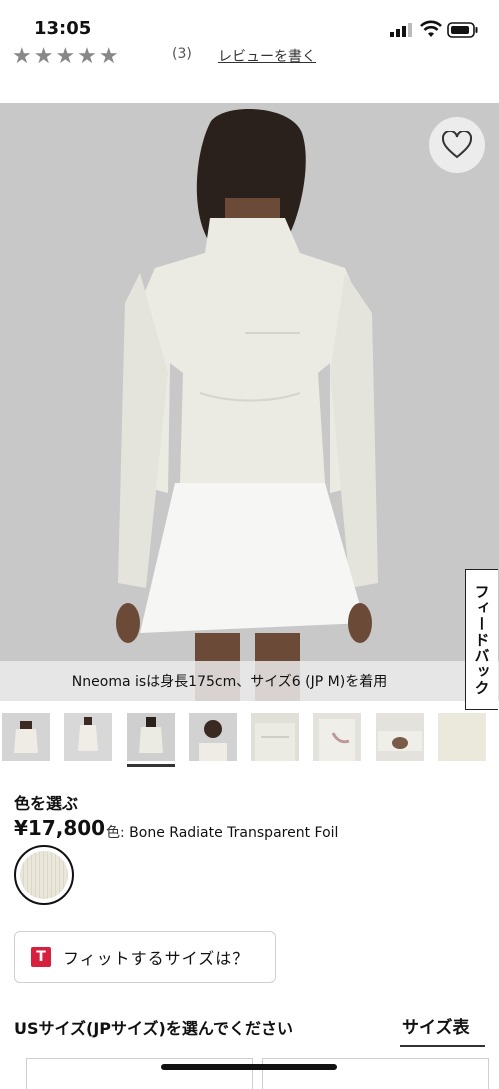  Describe the element at coordinates (229, 682) in the screenshot. I see `model-caption-text: Nneoma isは身長175cm、サイズ6 (JP M)を着用` at that location.